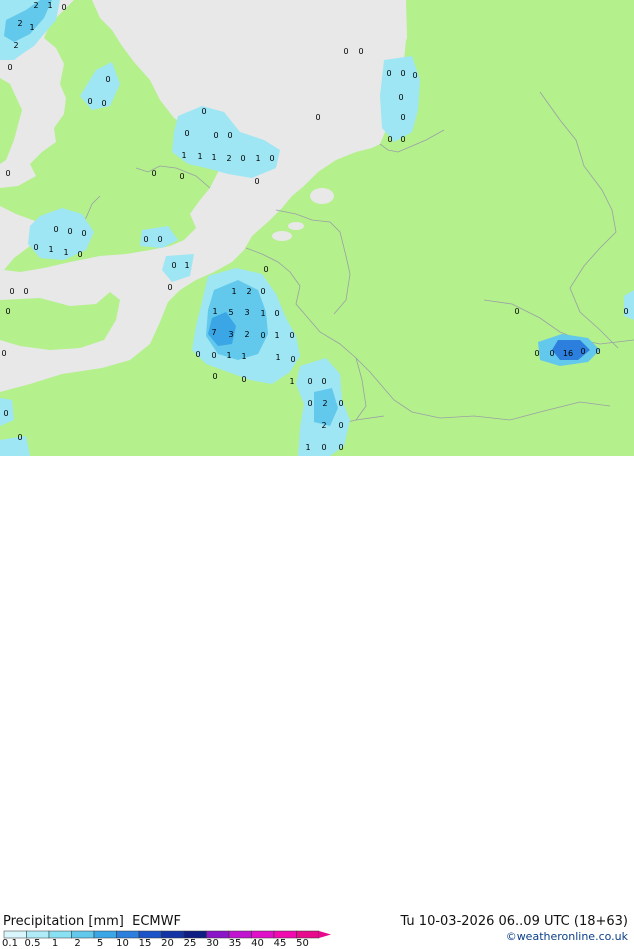  Describe the element at coordinates (514, 921) in the screenshot. I see `forecast-datetime: Tu 10-03-2026 06..09 UTC (18+63)` at that location.